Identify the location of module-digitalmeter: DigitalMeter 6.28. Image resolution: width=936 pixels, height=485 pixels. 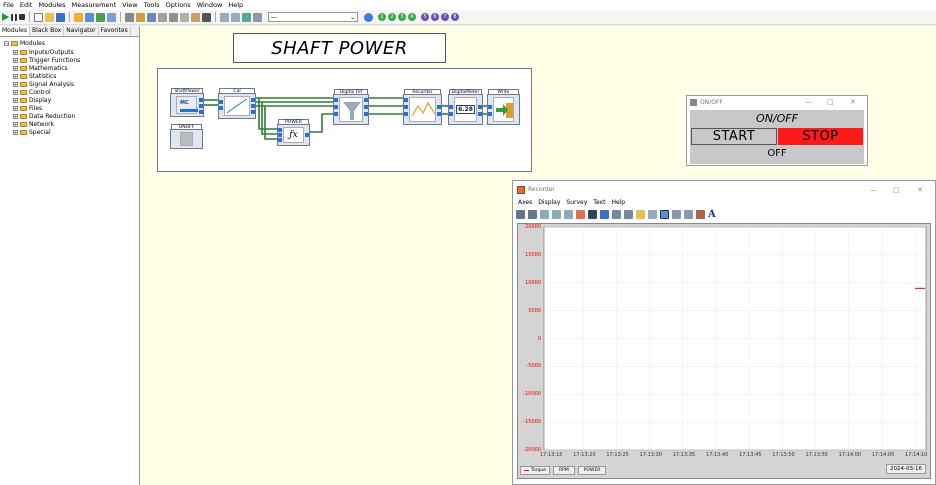
(465, 107).